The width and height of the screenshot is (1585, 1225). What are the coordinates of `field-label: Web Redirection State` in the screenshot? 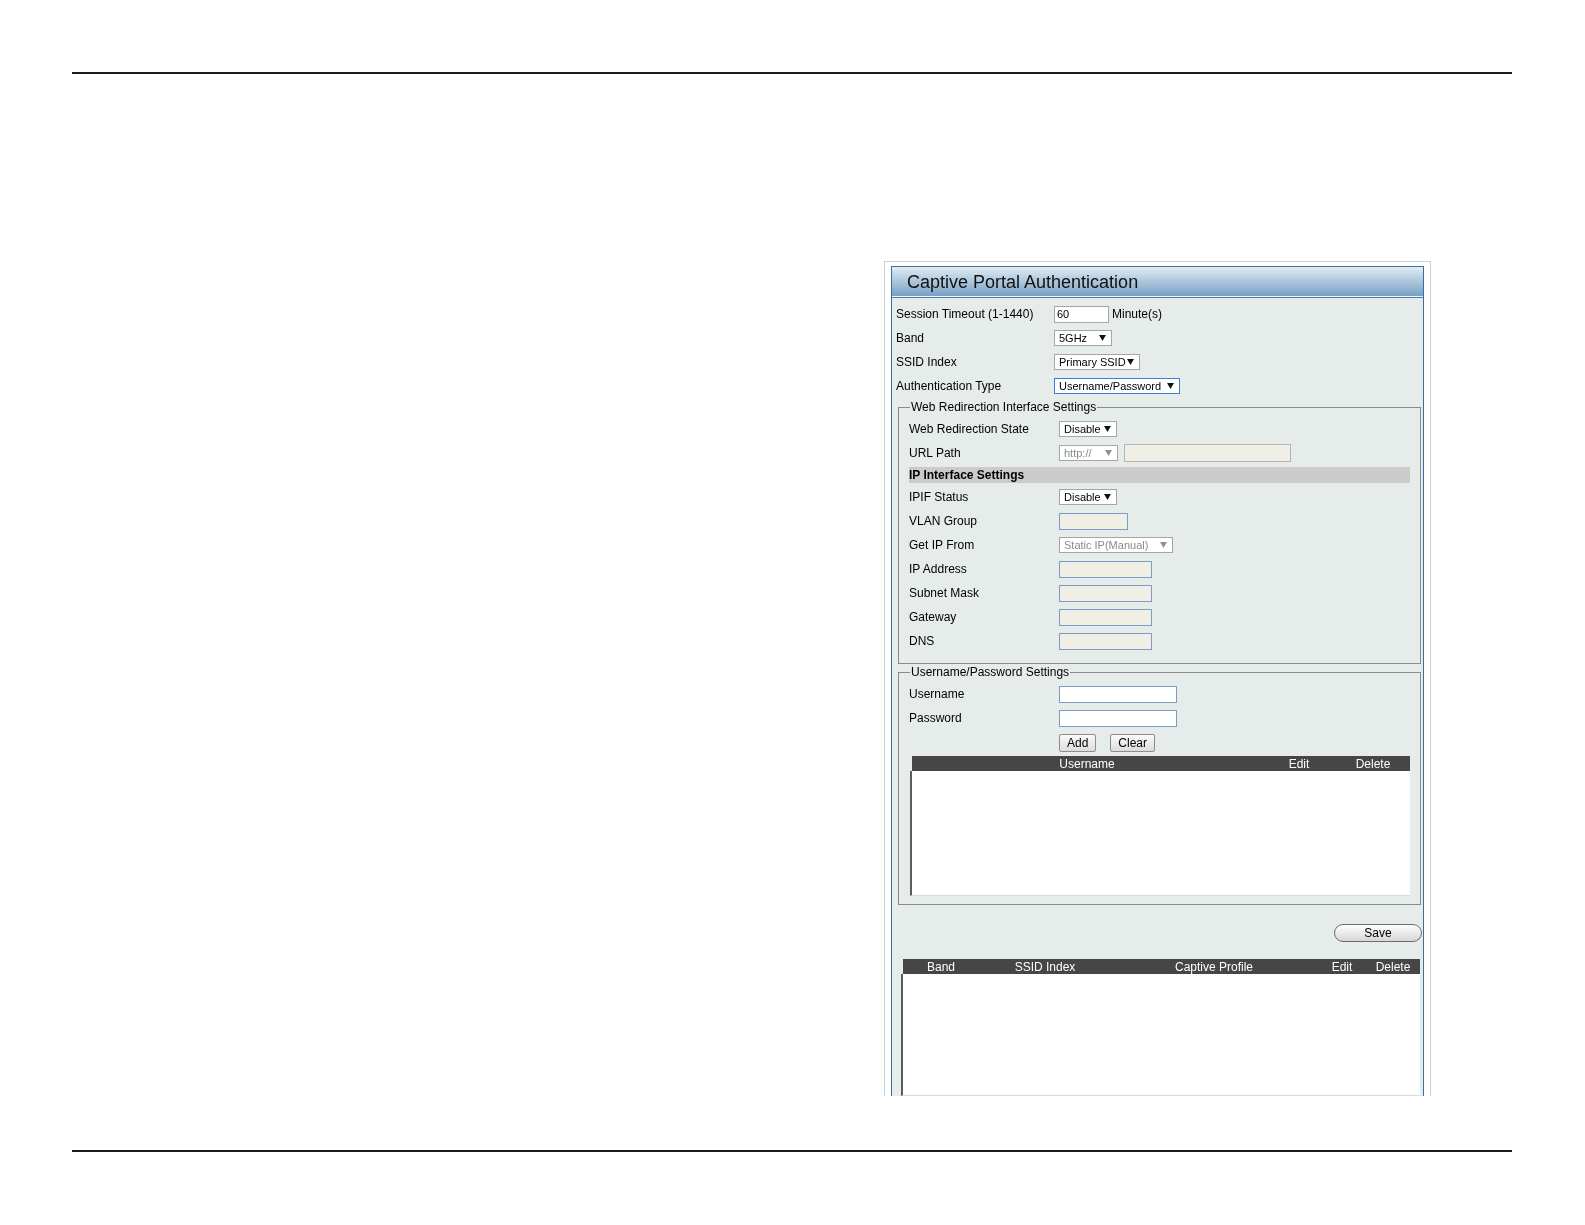 It's located at (969, 429).